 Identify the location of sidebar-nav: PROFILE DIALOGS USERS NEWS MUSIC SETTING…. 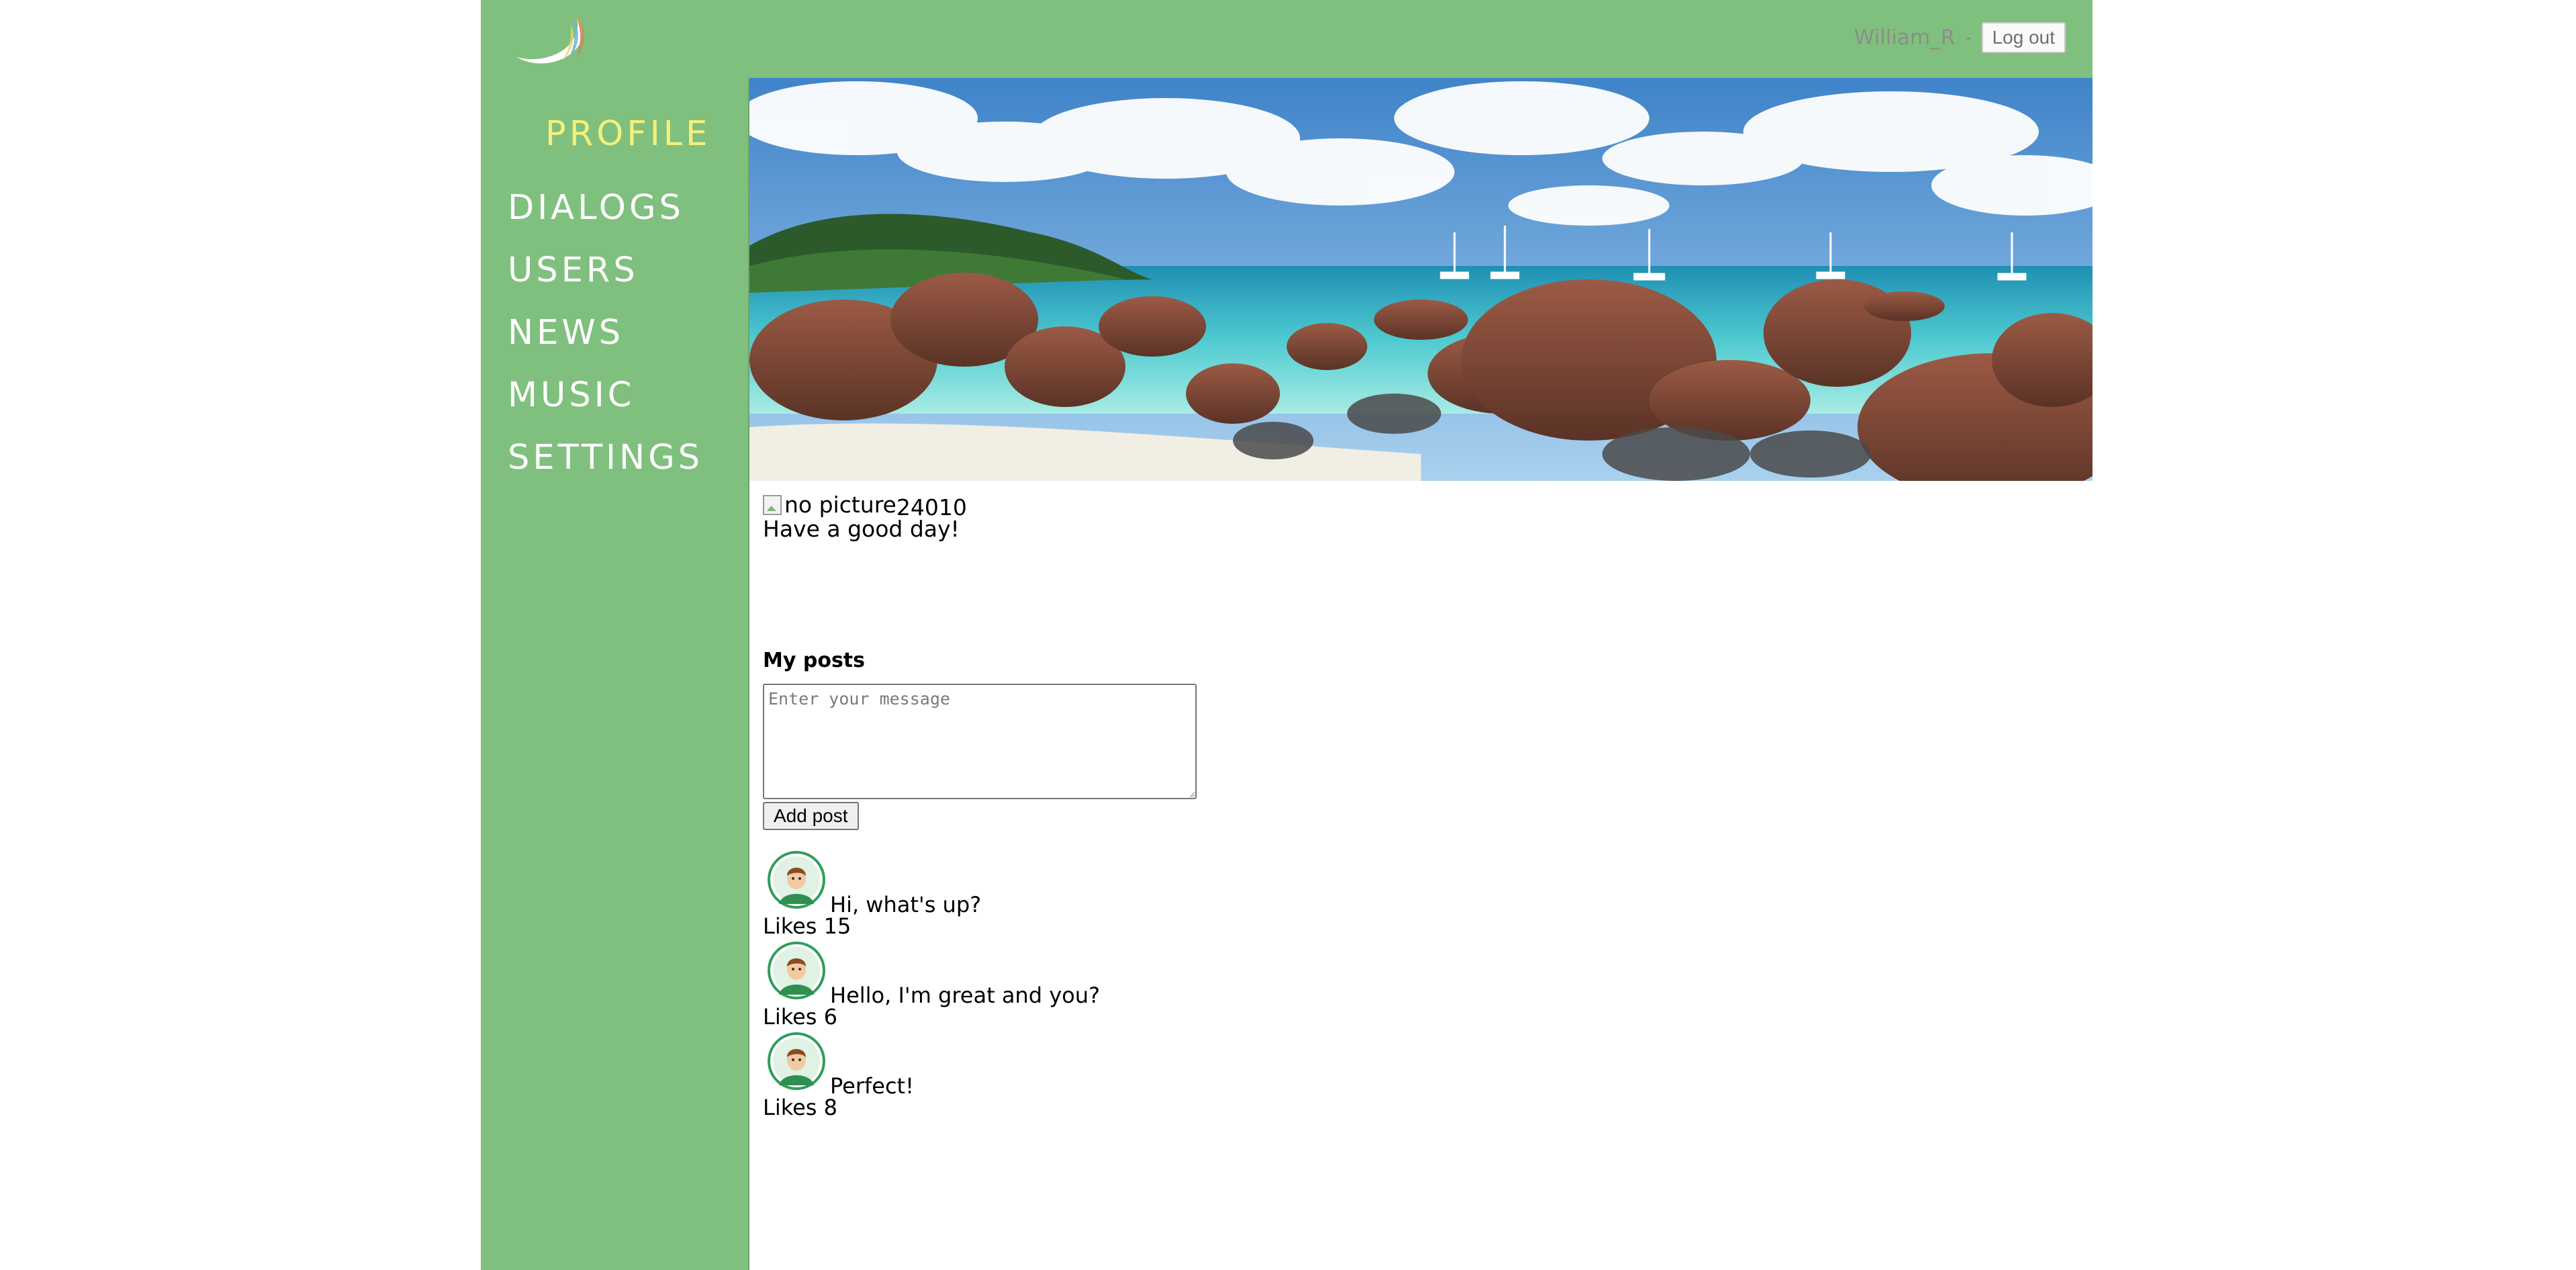
(615, 674).